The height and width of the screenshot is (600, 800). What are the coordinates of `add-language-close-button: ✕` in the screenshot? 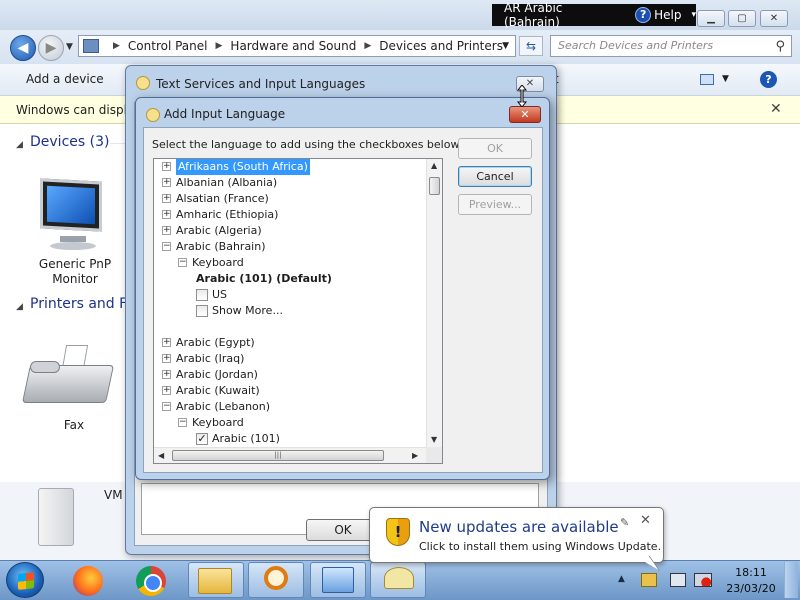 It's located at (525, 114).